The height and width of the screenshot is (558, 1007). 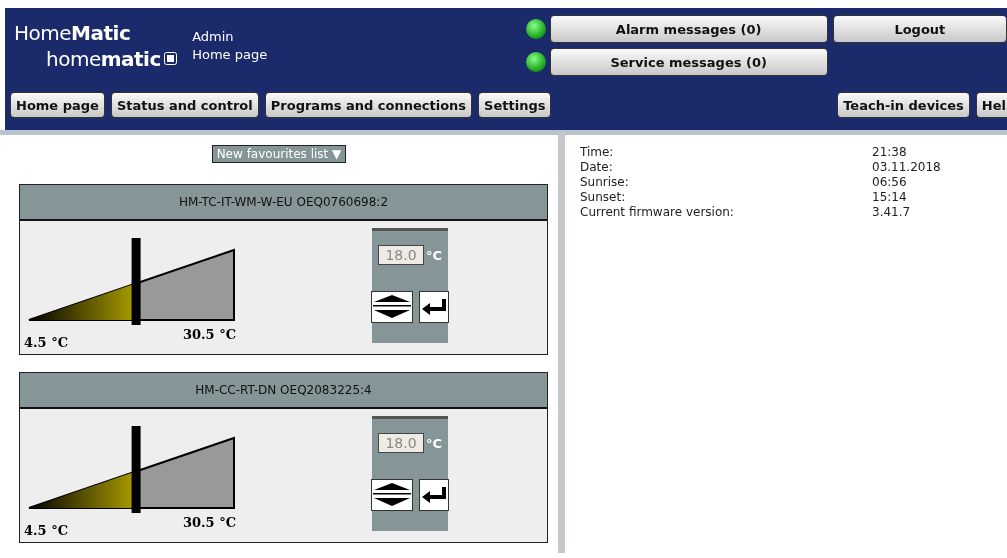 I want to click on info-value: 15:14, so click(x=890, y=197).